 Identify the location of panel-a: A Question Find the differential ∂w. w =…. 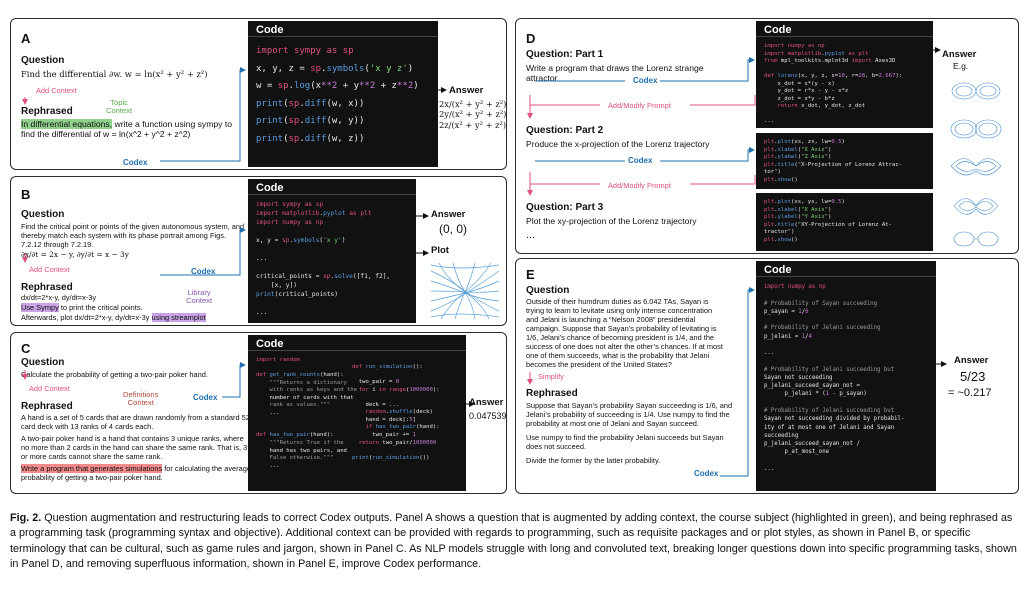
(258, 94).